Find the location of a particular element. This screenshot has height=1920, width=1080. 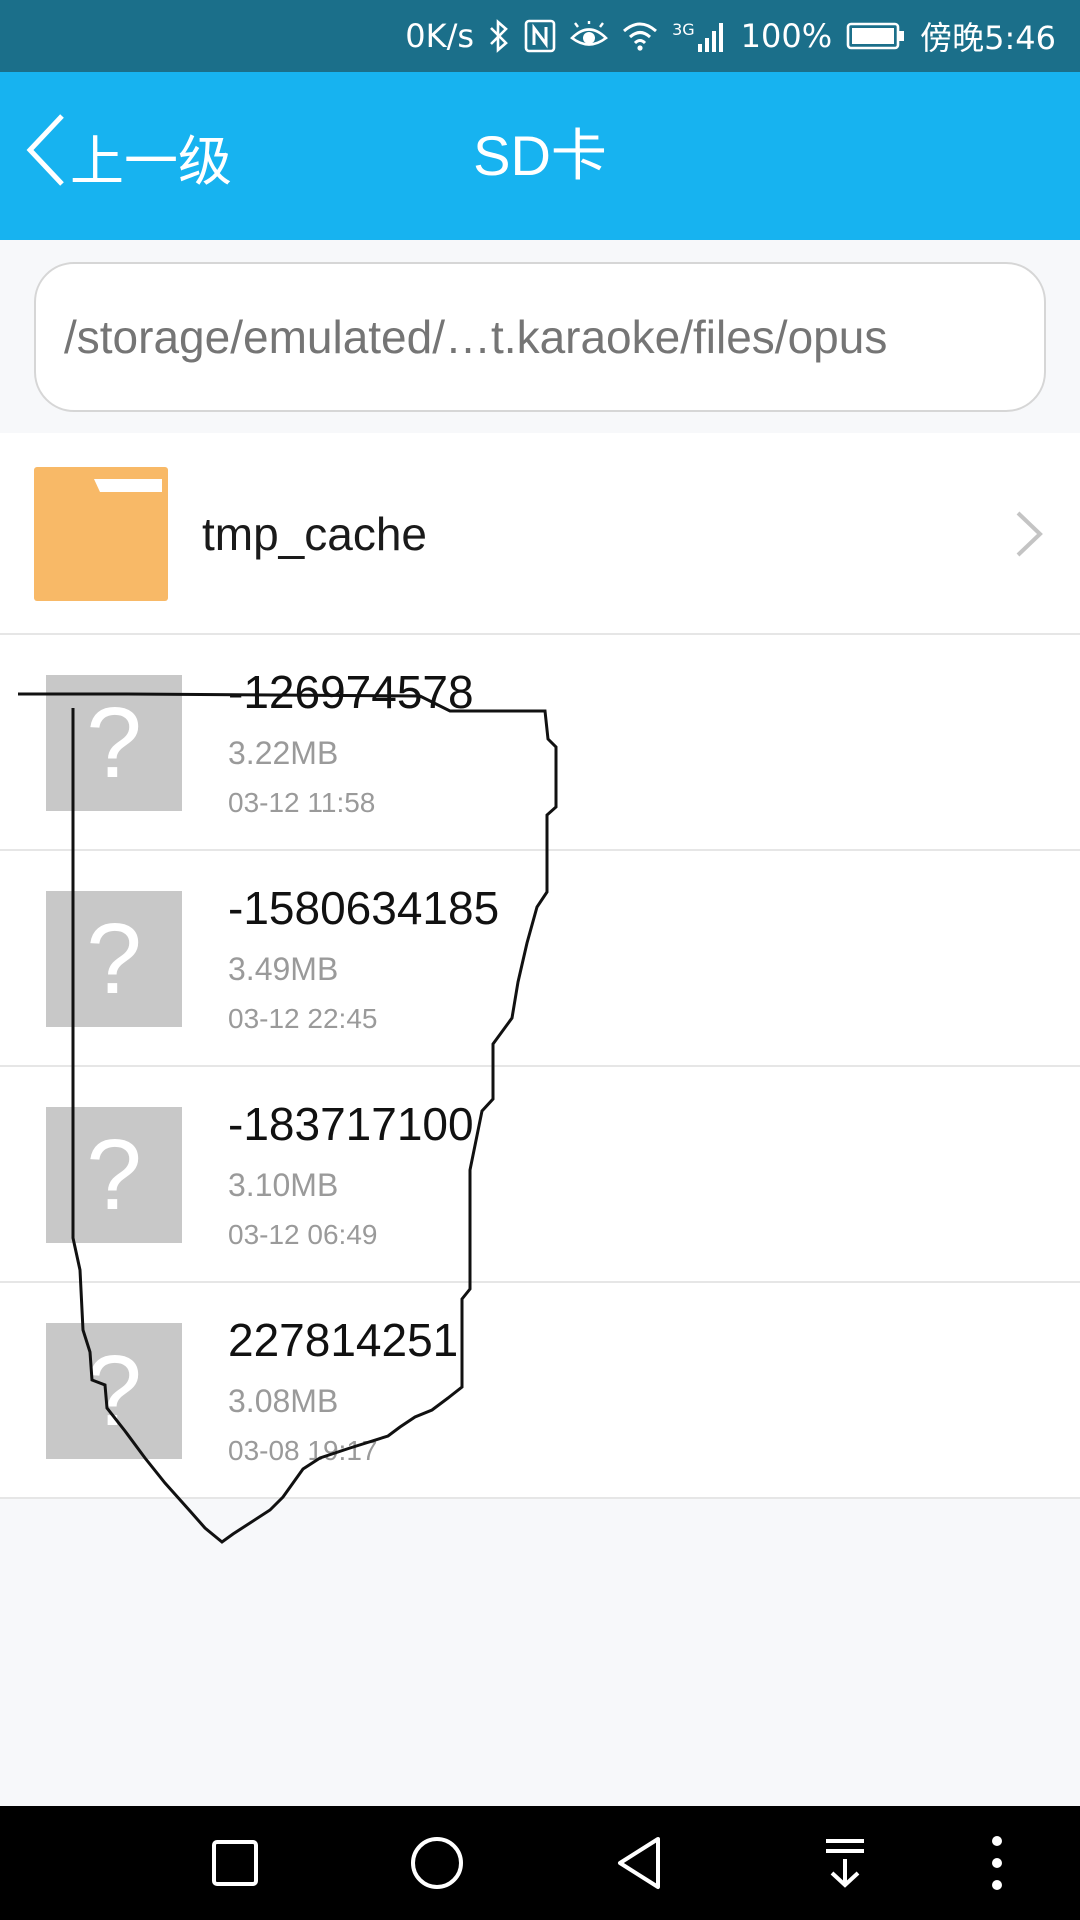

nfc-icon is located at coordinates (540, 36).